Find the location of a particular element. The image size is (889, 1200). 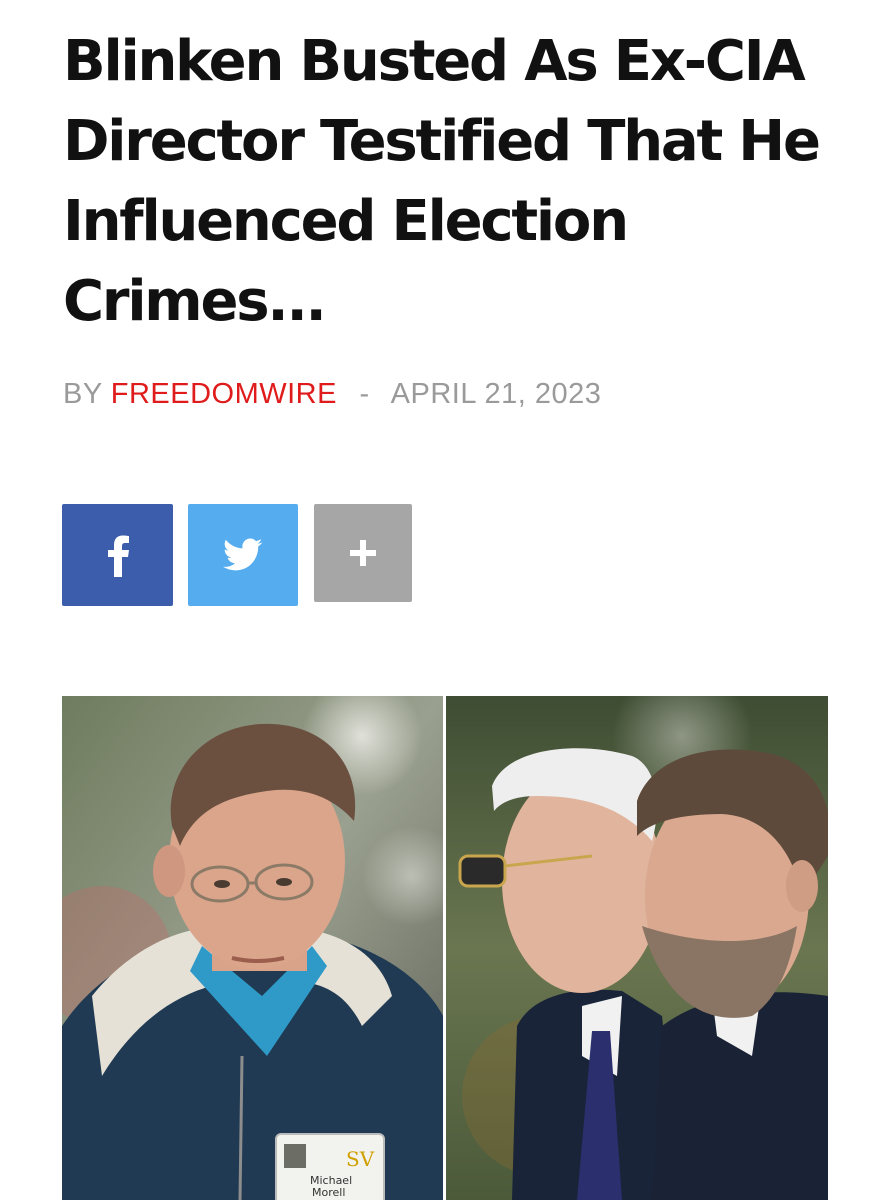

facebook-share-button is located at coordinates (117, 555).